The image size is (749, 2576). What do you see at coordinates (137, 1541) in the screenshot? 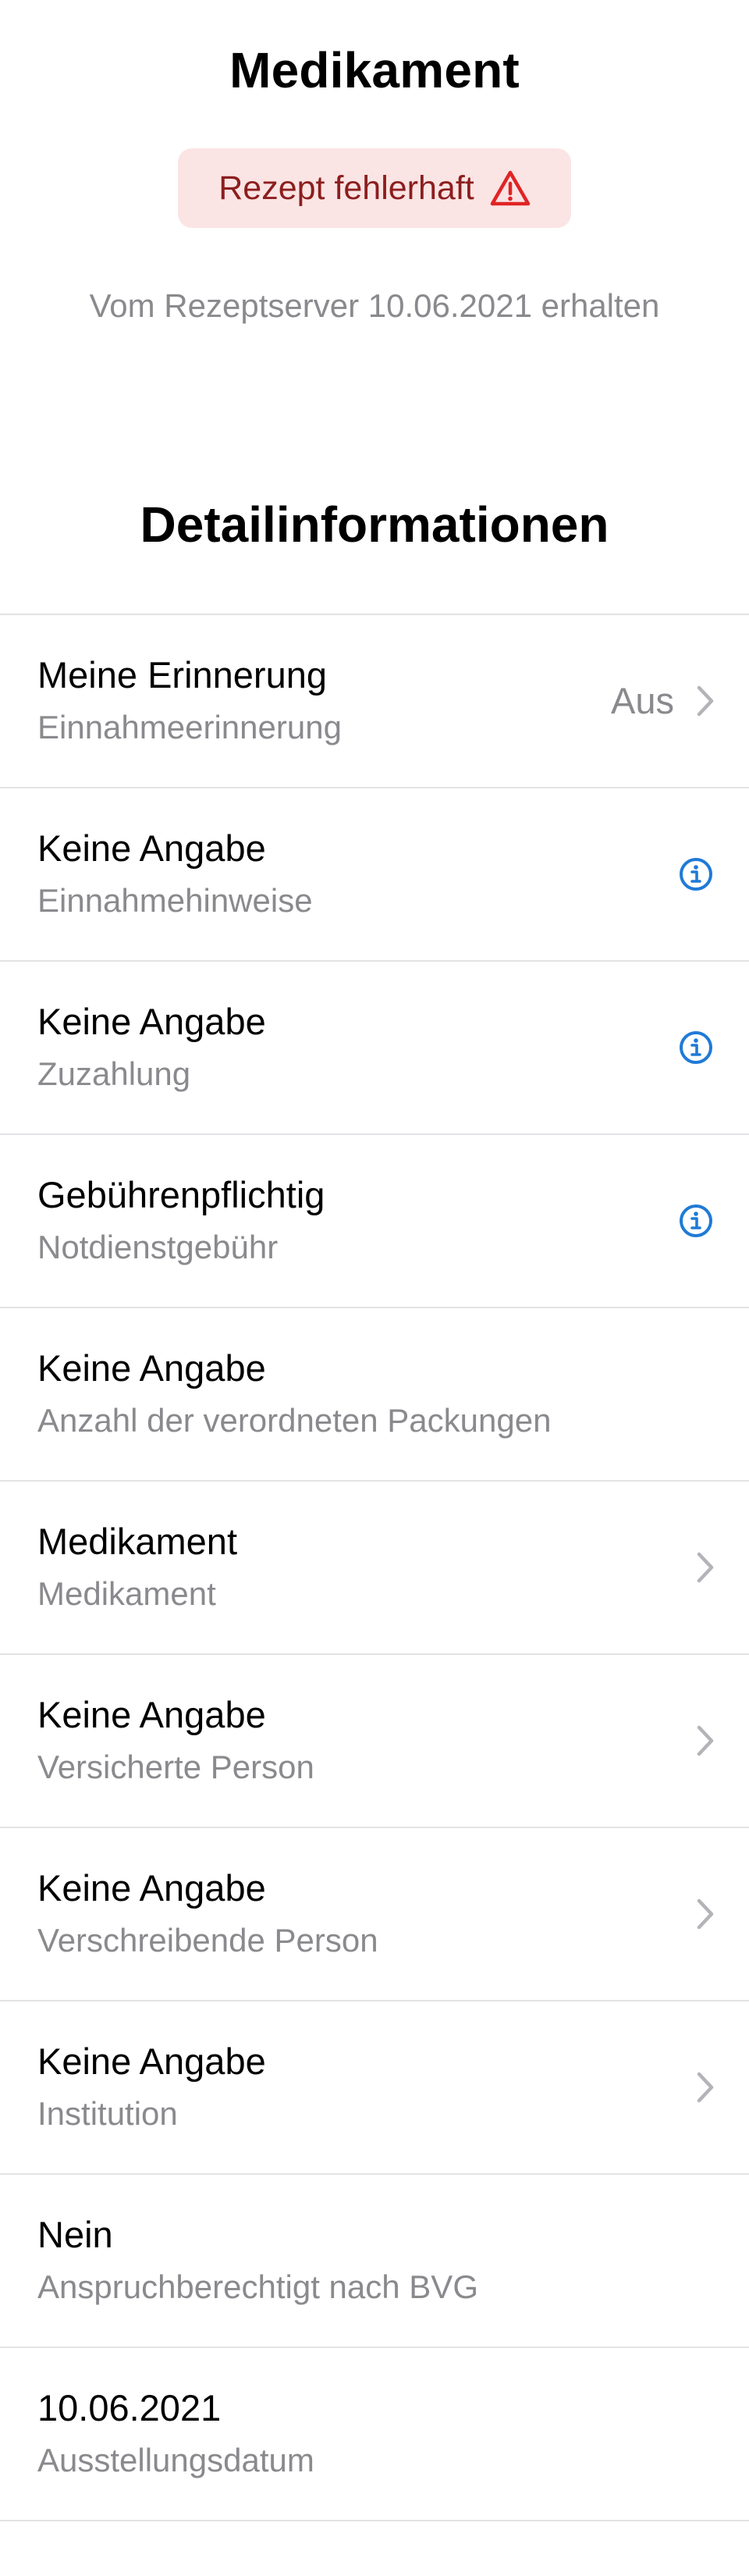
I see `row-value: Medikament` at bounding box center [137, 1541].